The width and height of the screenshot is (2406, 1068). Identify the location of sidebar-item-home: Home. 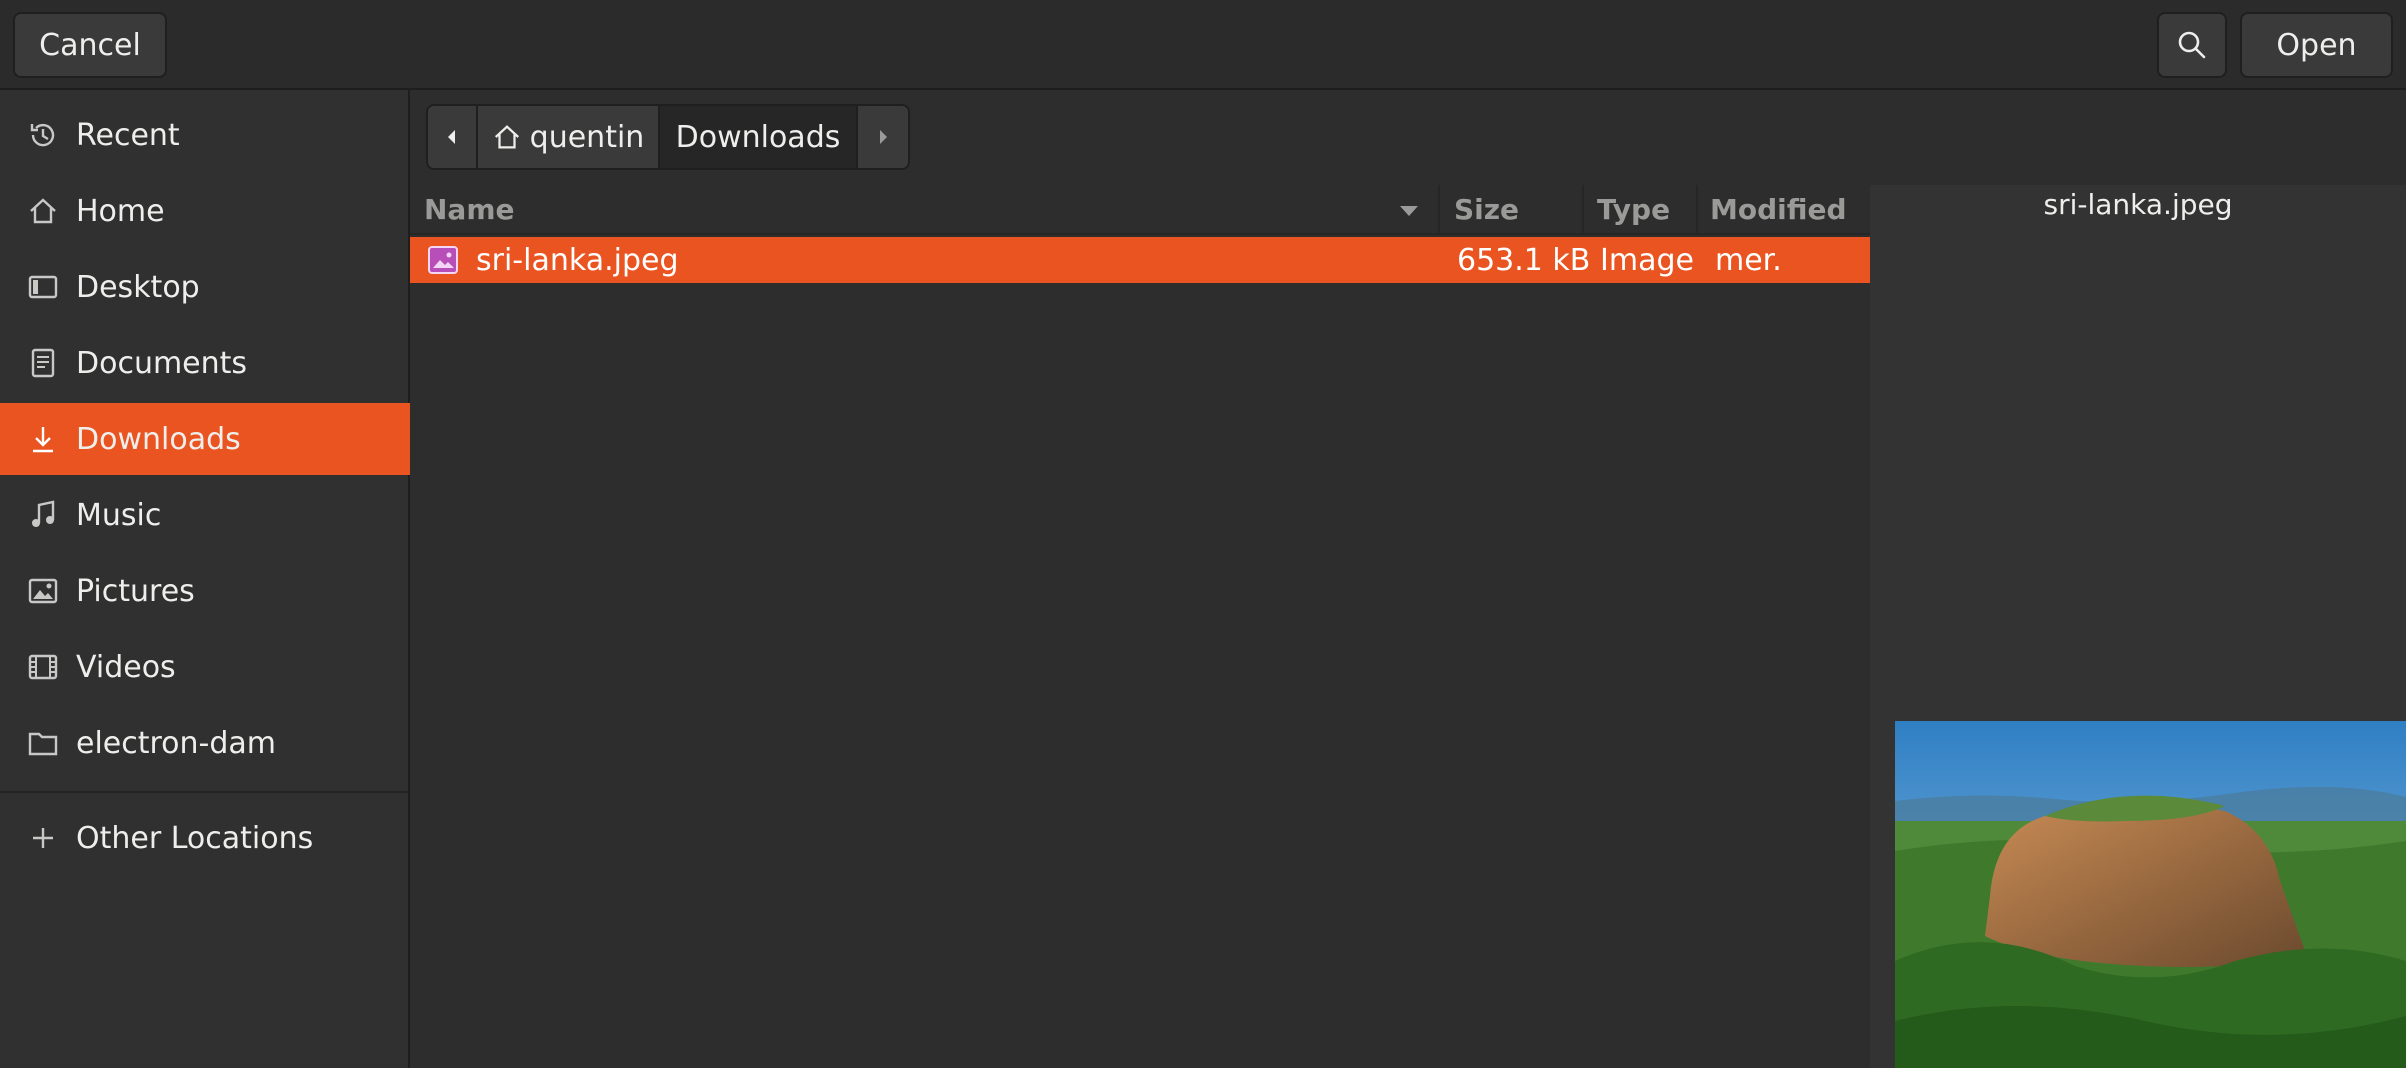
(205, 211).